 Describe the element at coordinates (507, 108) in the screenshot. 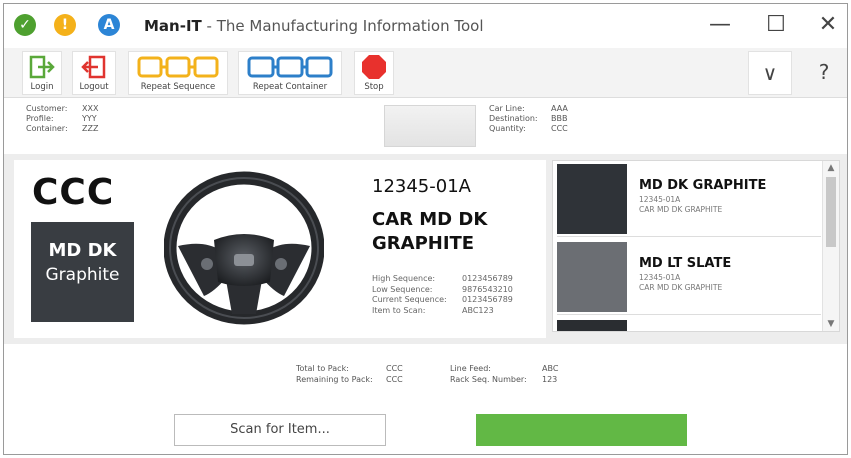

I see `car-line-label: Car Line:` at that location.